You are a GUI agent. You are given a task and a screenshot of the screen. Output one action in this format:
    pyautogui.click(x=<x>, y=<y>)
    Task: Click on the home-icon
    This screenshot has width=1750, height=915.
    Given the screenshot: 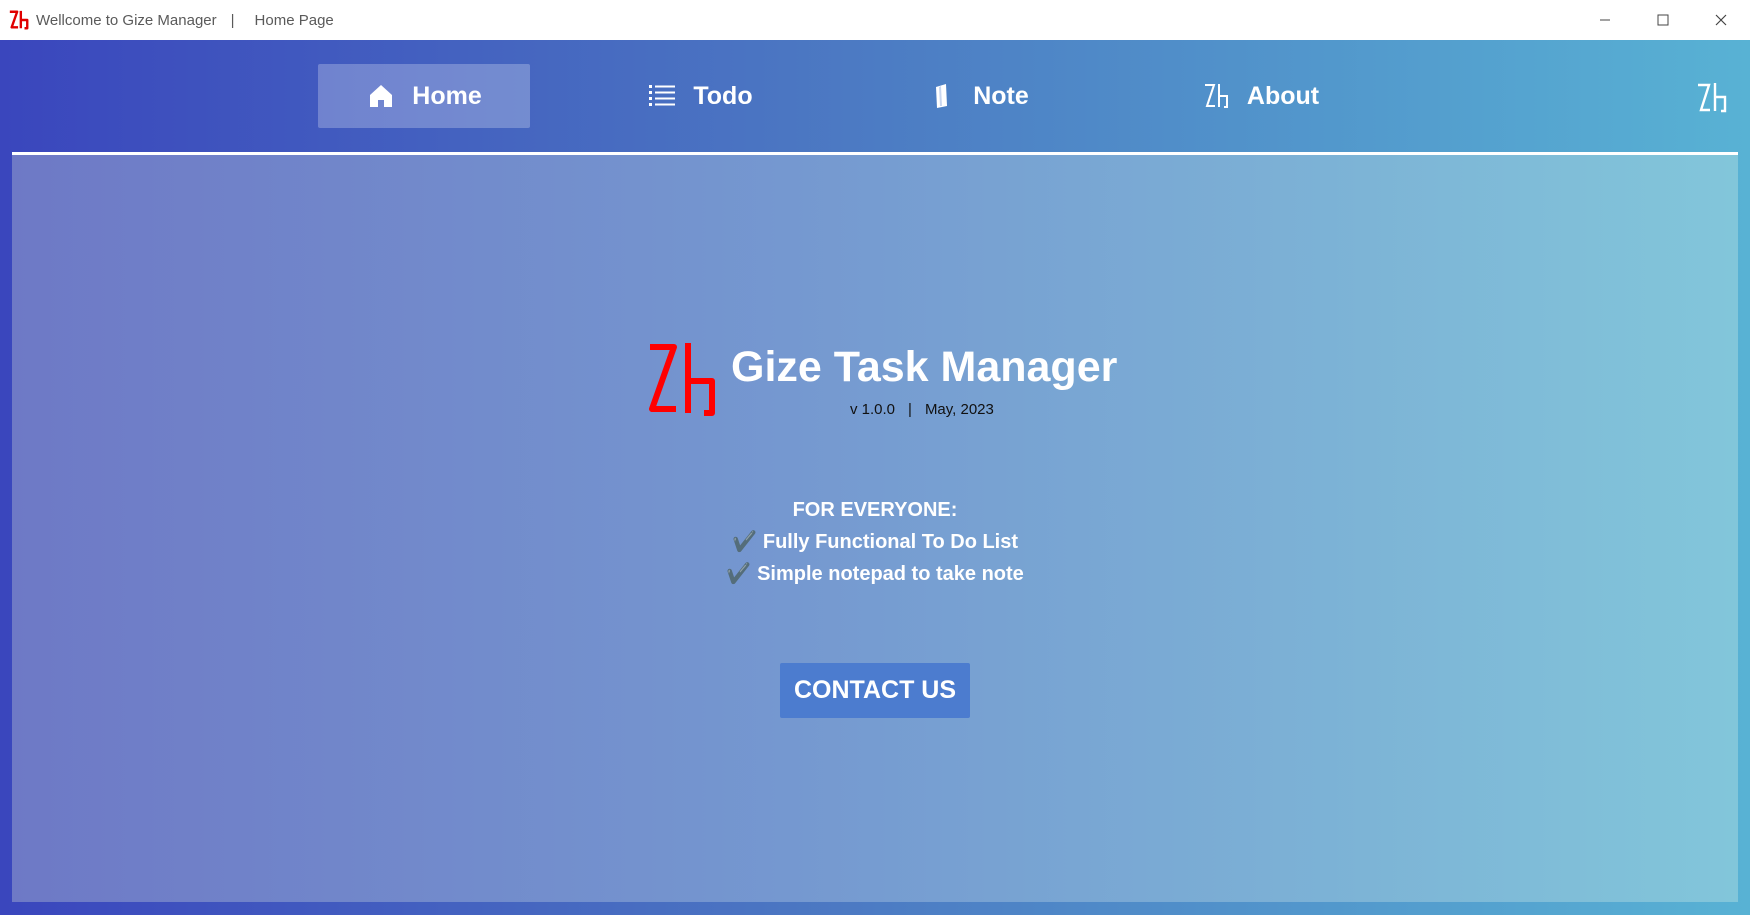 What is the action you would take?
    pyautogui.click(x=381, y=96)
    